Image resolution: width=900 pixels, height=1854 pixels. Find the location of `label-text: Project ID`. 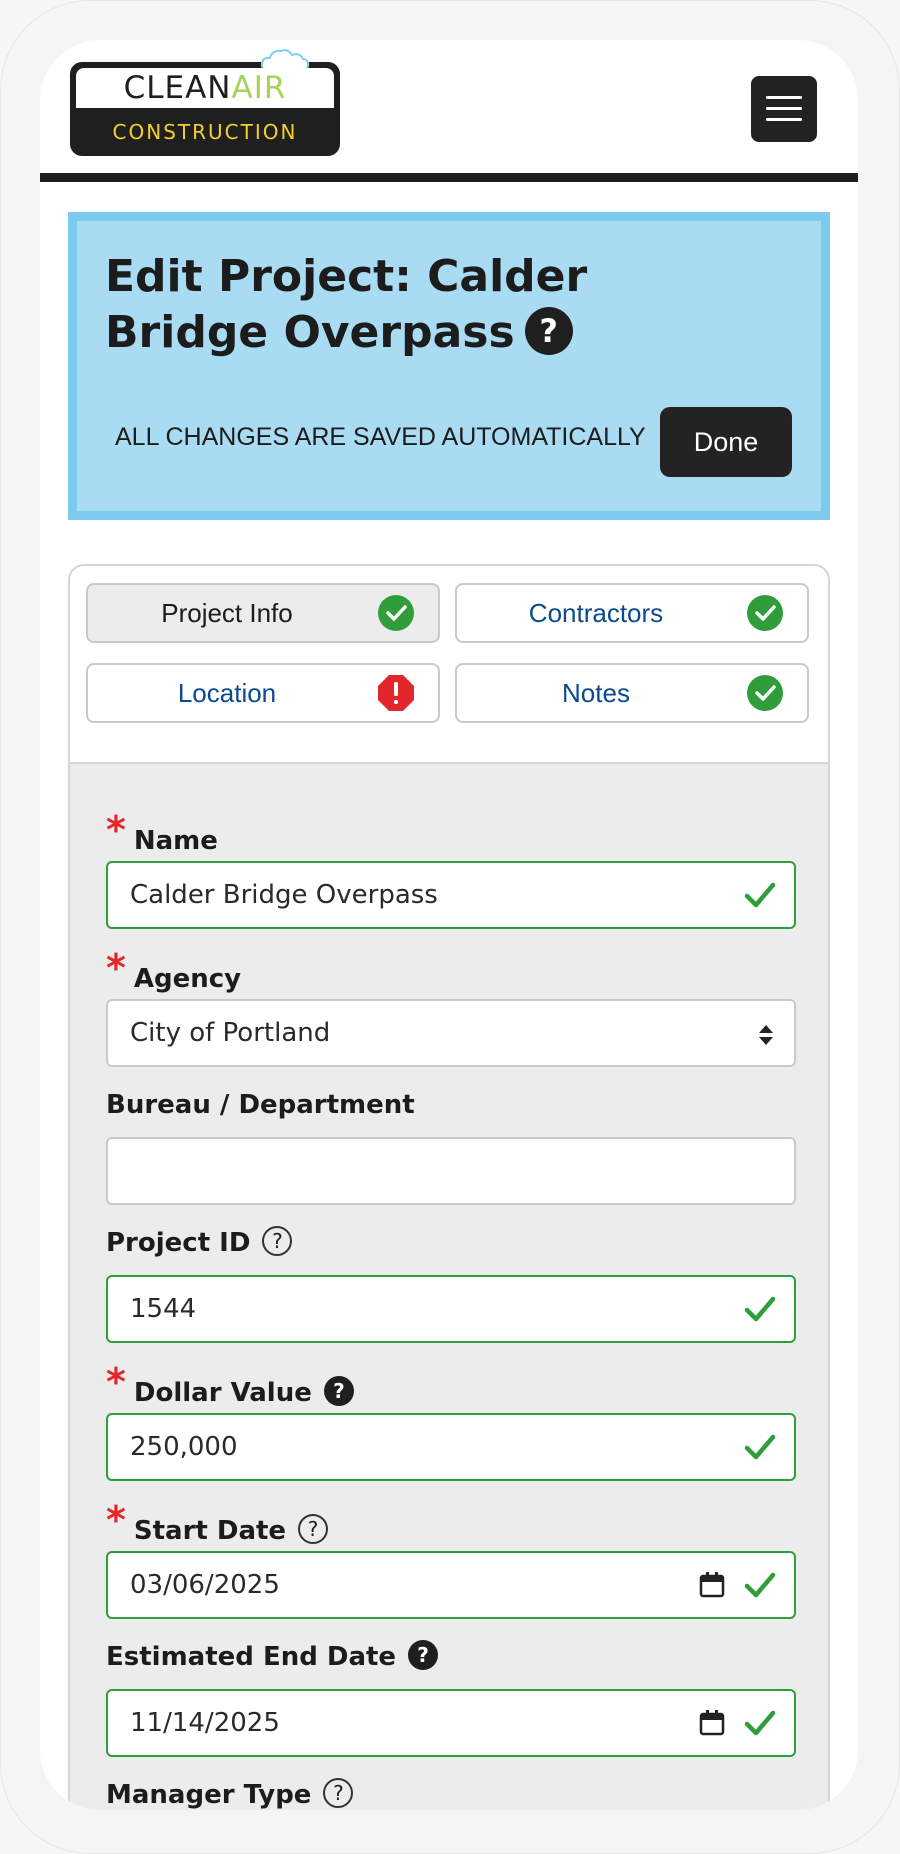

label-text: Project ID is located at coordinates (178, 1243).